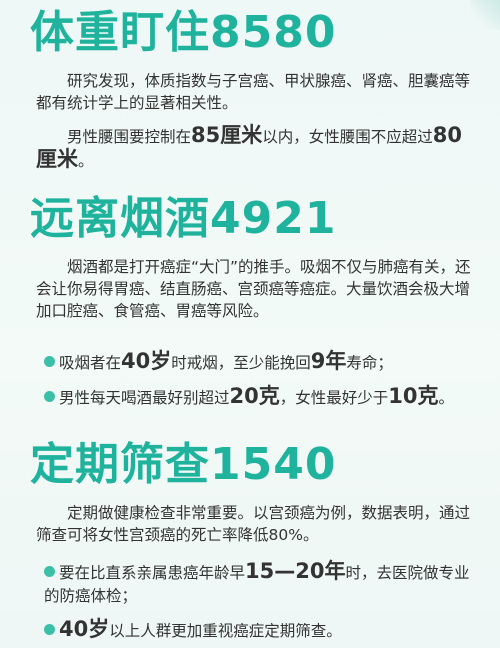 Image resolution: width=500 pixels, height=648 pixels. What do you see at coordinates (90, 363) in the screenshot?
I see `text: 吸烟者在` at bounding box center [90, 363].